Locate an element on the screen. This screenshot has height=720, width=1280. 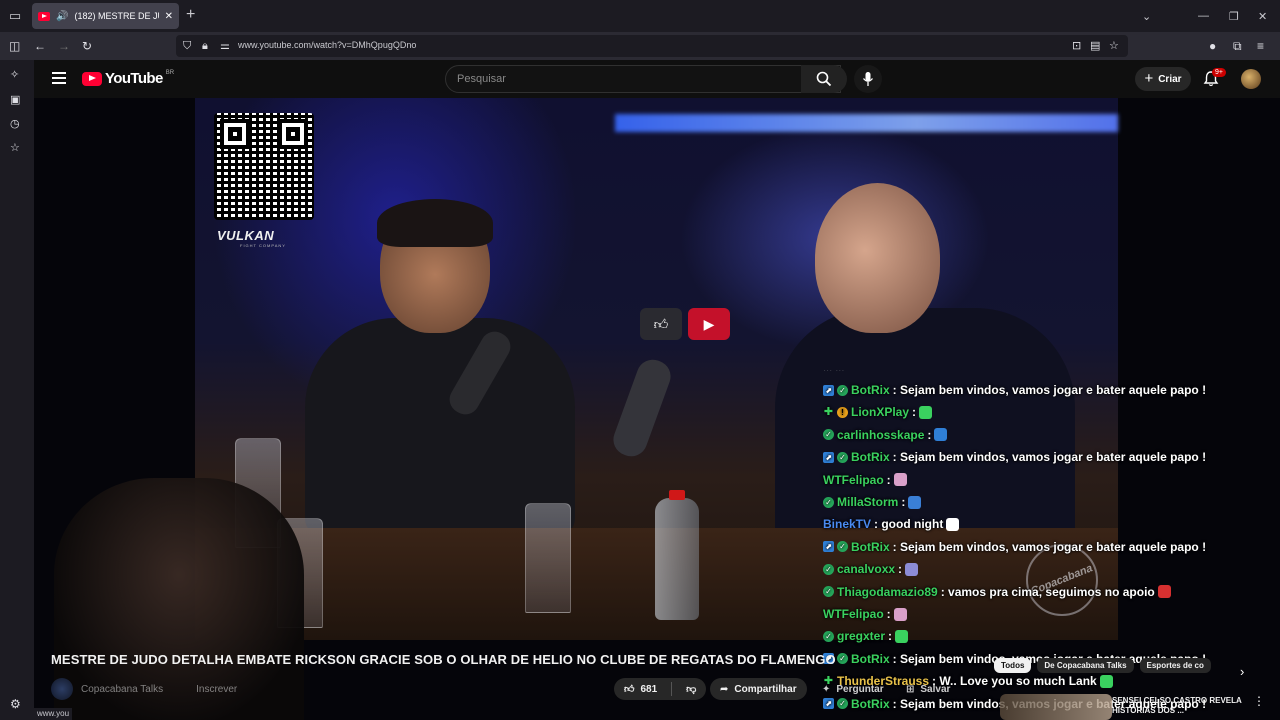
plus-badge-icon: ✚ is located at coordinates (828, 411).